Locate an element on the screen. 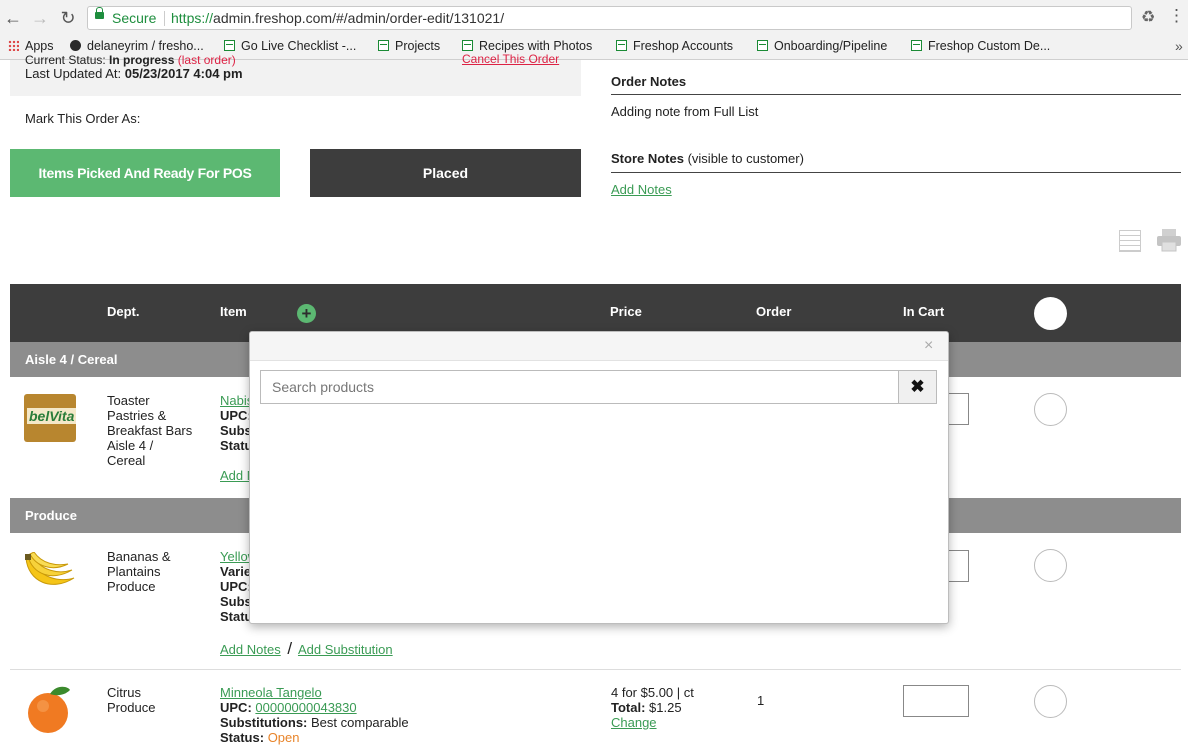  status-label: Status: is located at coordinates (242, 737).